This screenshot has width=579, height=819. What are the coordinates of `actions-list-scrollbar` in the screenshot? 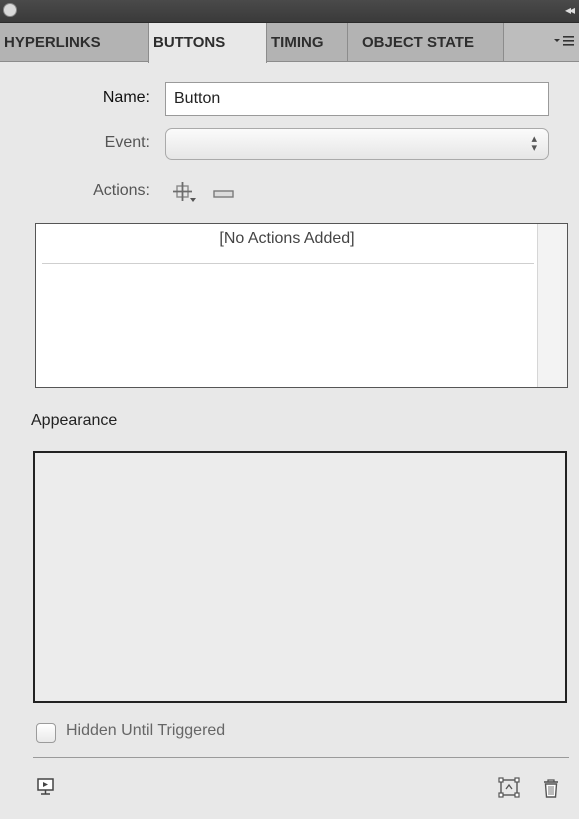 It's located at (552, 305).